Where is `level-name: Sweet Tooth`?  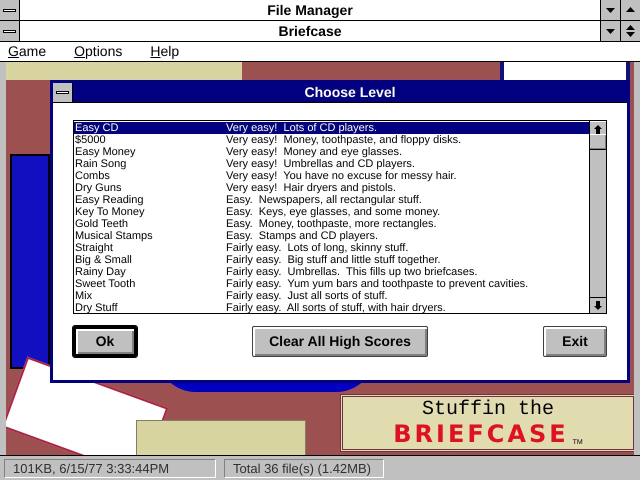
level-name: Sweet Tooth is located at coordinates (105, 284).